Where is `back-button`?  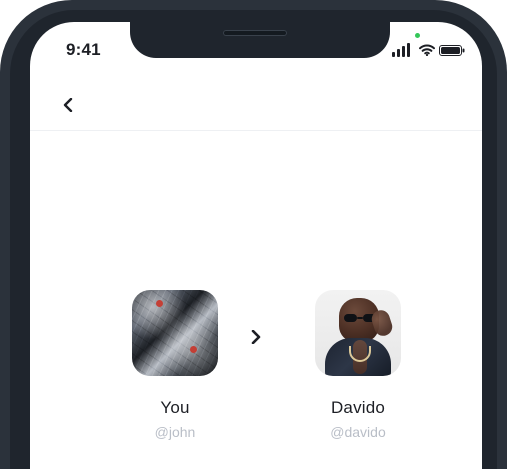 back-button is located at coordinates (68, 105).